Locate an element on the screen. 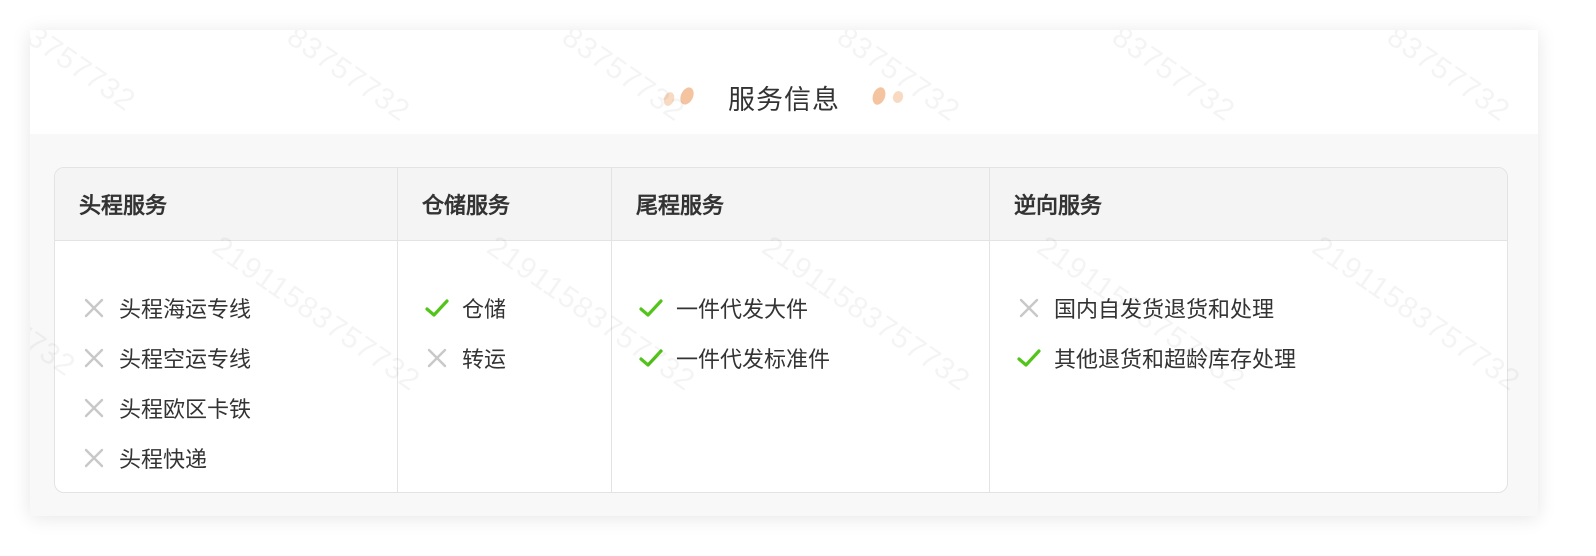 The image size is (1596, 556). section-title-wrap: 服务信息 is located at coordinates (784, 97).